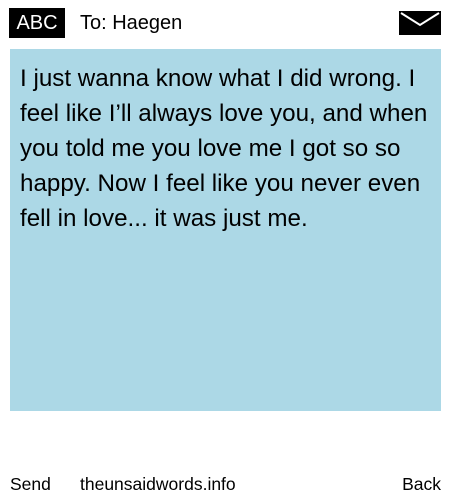 The height and width of the screenshot is (500, 450). Describe the element at coordinates (37, 23) in the screenshot. I see `input-mode-indicator: ABC` at that location.